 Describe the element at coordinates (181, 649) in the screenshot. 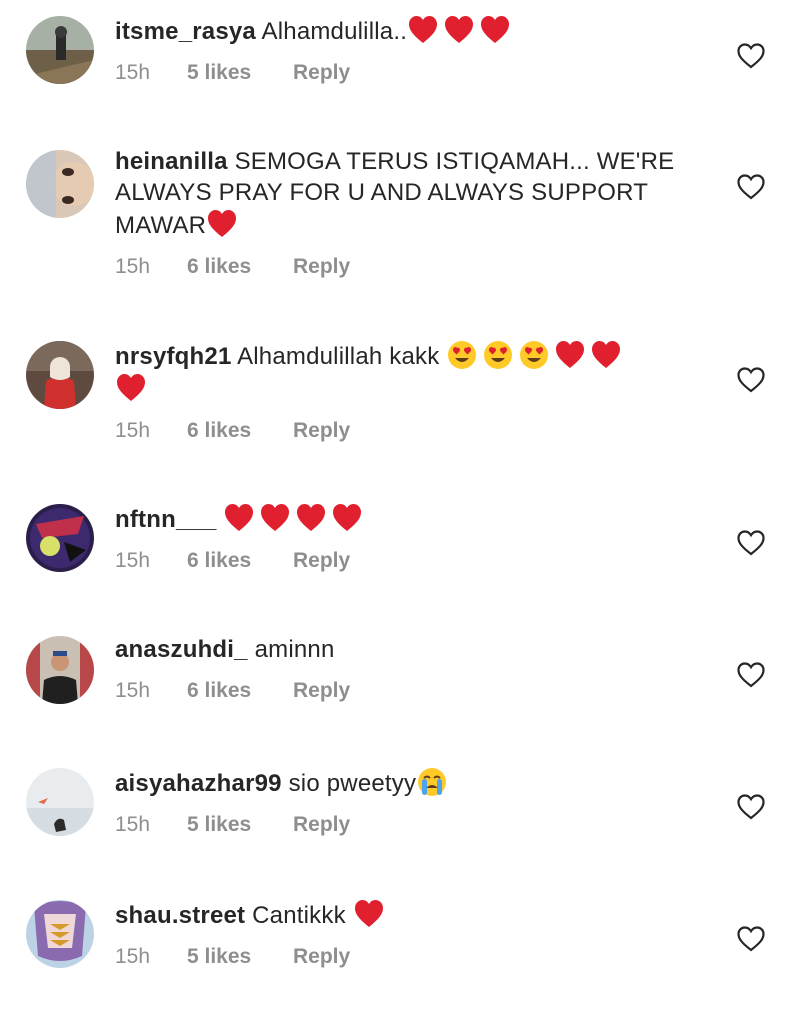

I see `comment-username: anaszuhdi_` at that location.